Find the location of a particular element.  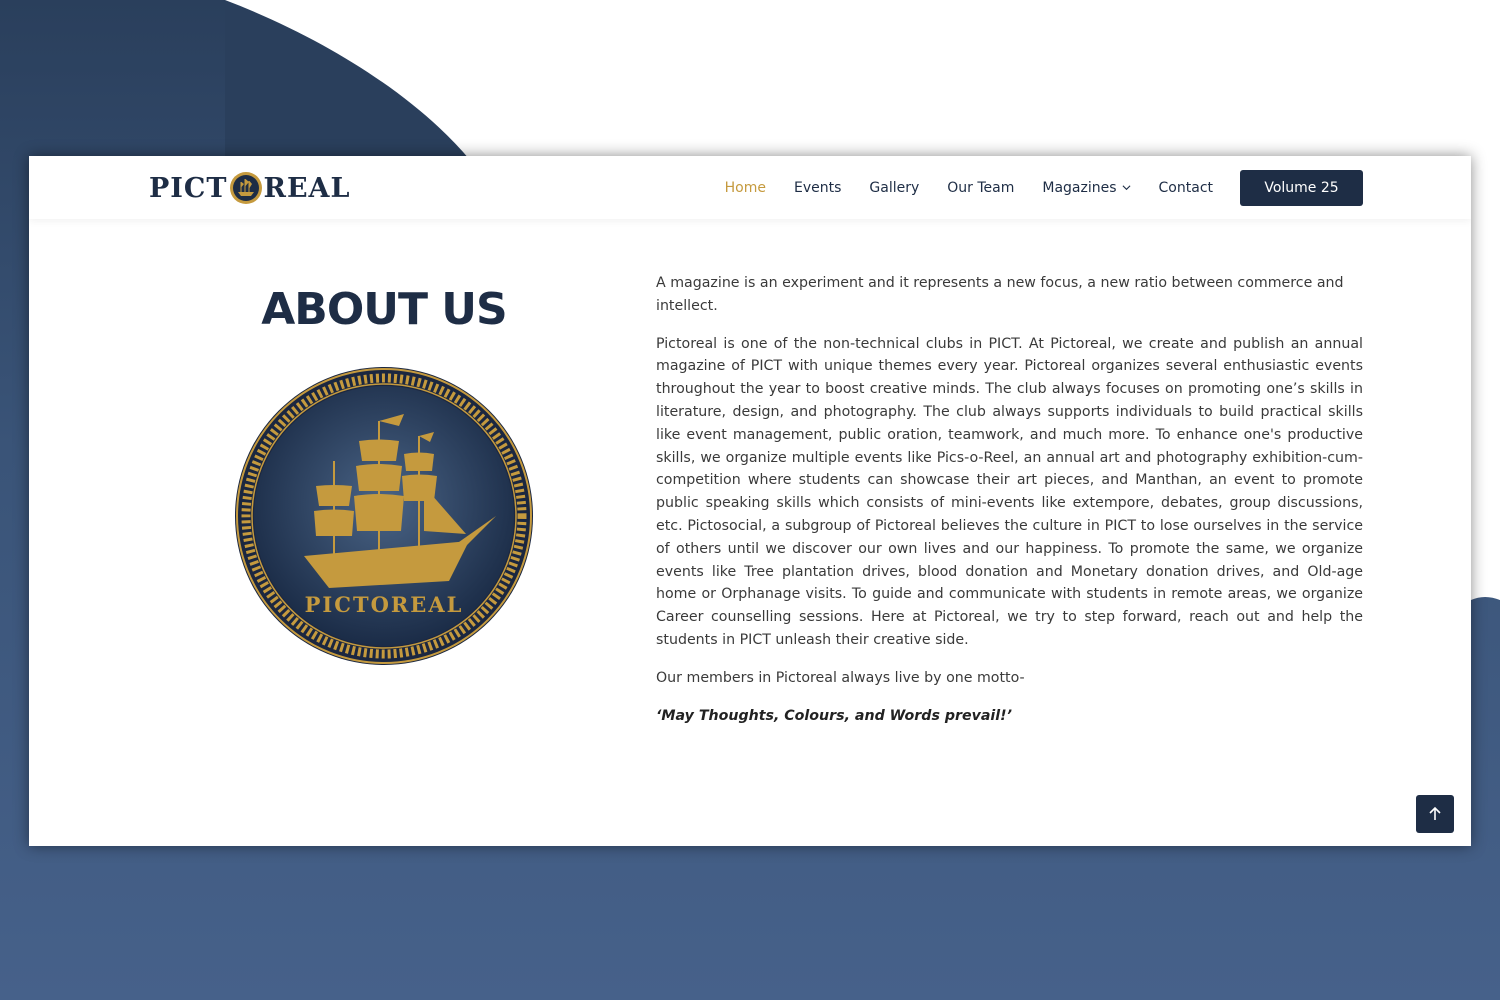

pictoreal-badge-logo: PICTOREAL is located at coordinates (384, 516).